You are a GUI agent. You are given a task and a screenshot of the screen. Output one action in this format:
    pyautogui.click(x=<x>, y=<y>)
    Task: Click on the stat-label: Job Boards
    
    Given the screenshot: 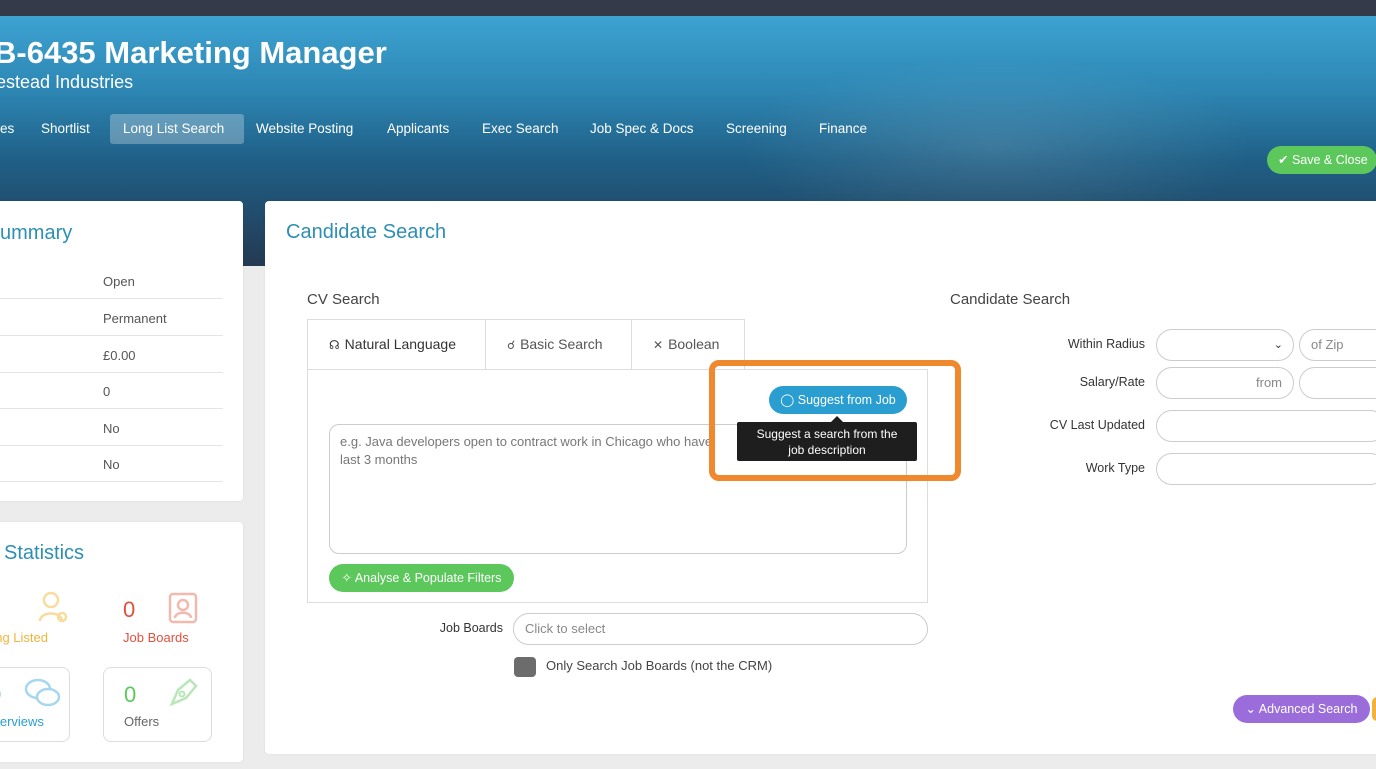 What is the action you would take?
    pyautogui.click(x=156, y=637)
    